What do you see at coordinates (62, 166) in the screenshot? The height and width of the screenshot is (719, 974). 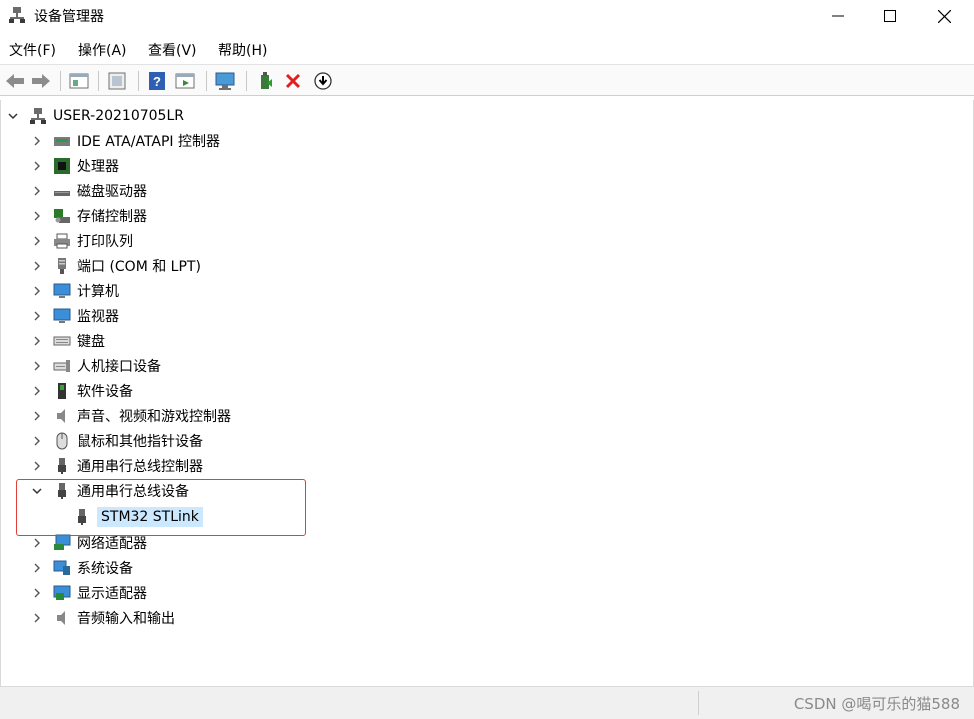 I see `processor-icon` at bounding box center [62, 166].